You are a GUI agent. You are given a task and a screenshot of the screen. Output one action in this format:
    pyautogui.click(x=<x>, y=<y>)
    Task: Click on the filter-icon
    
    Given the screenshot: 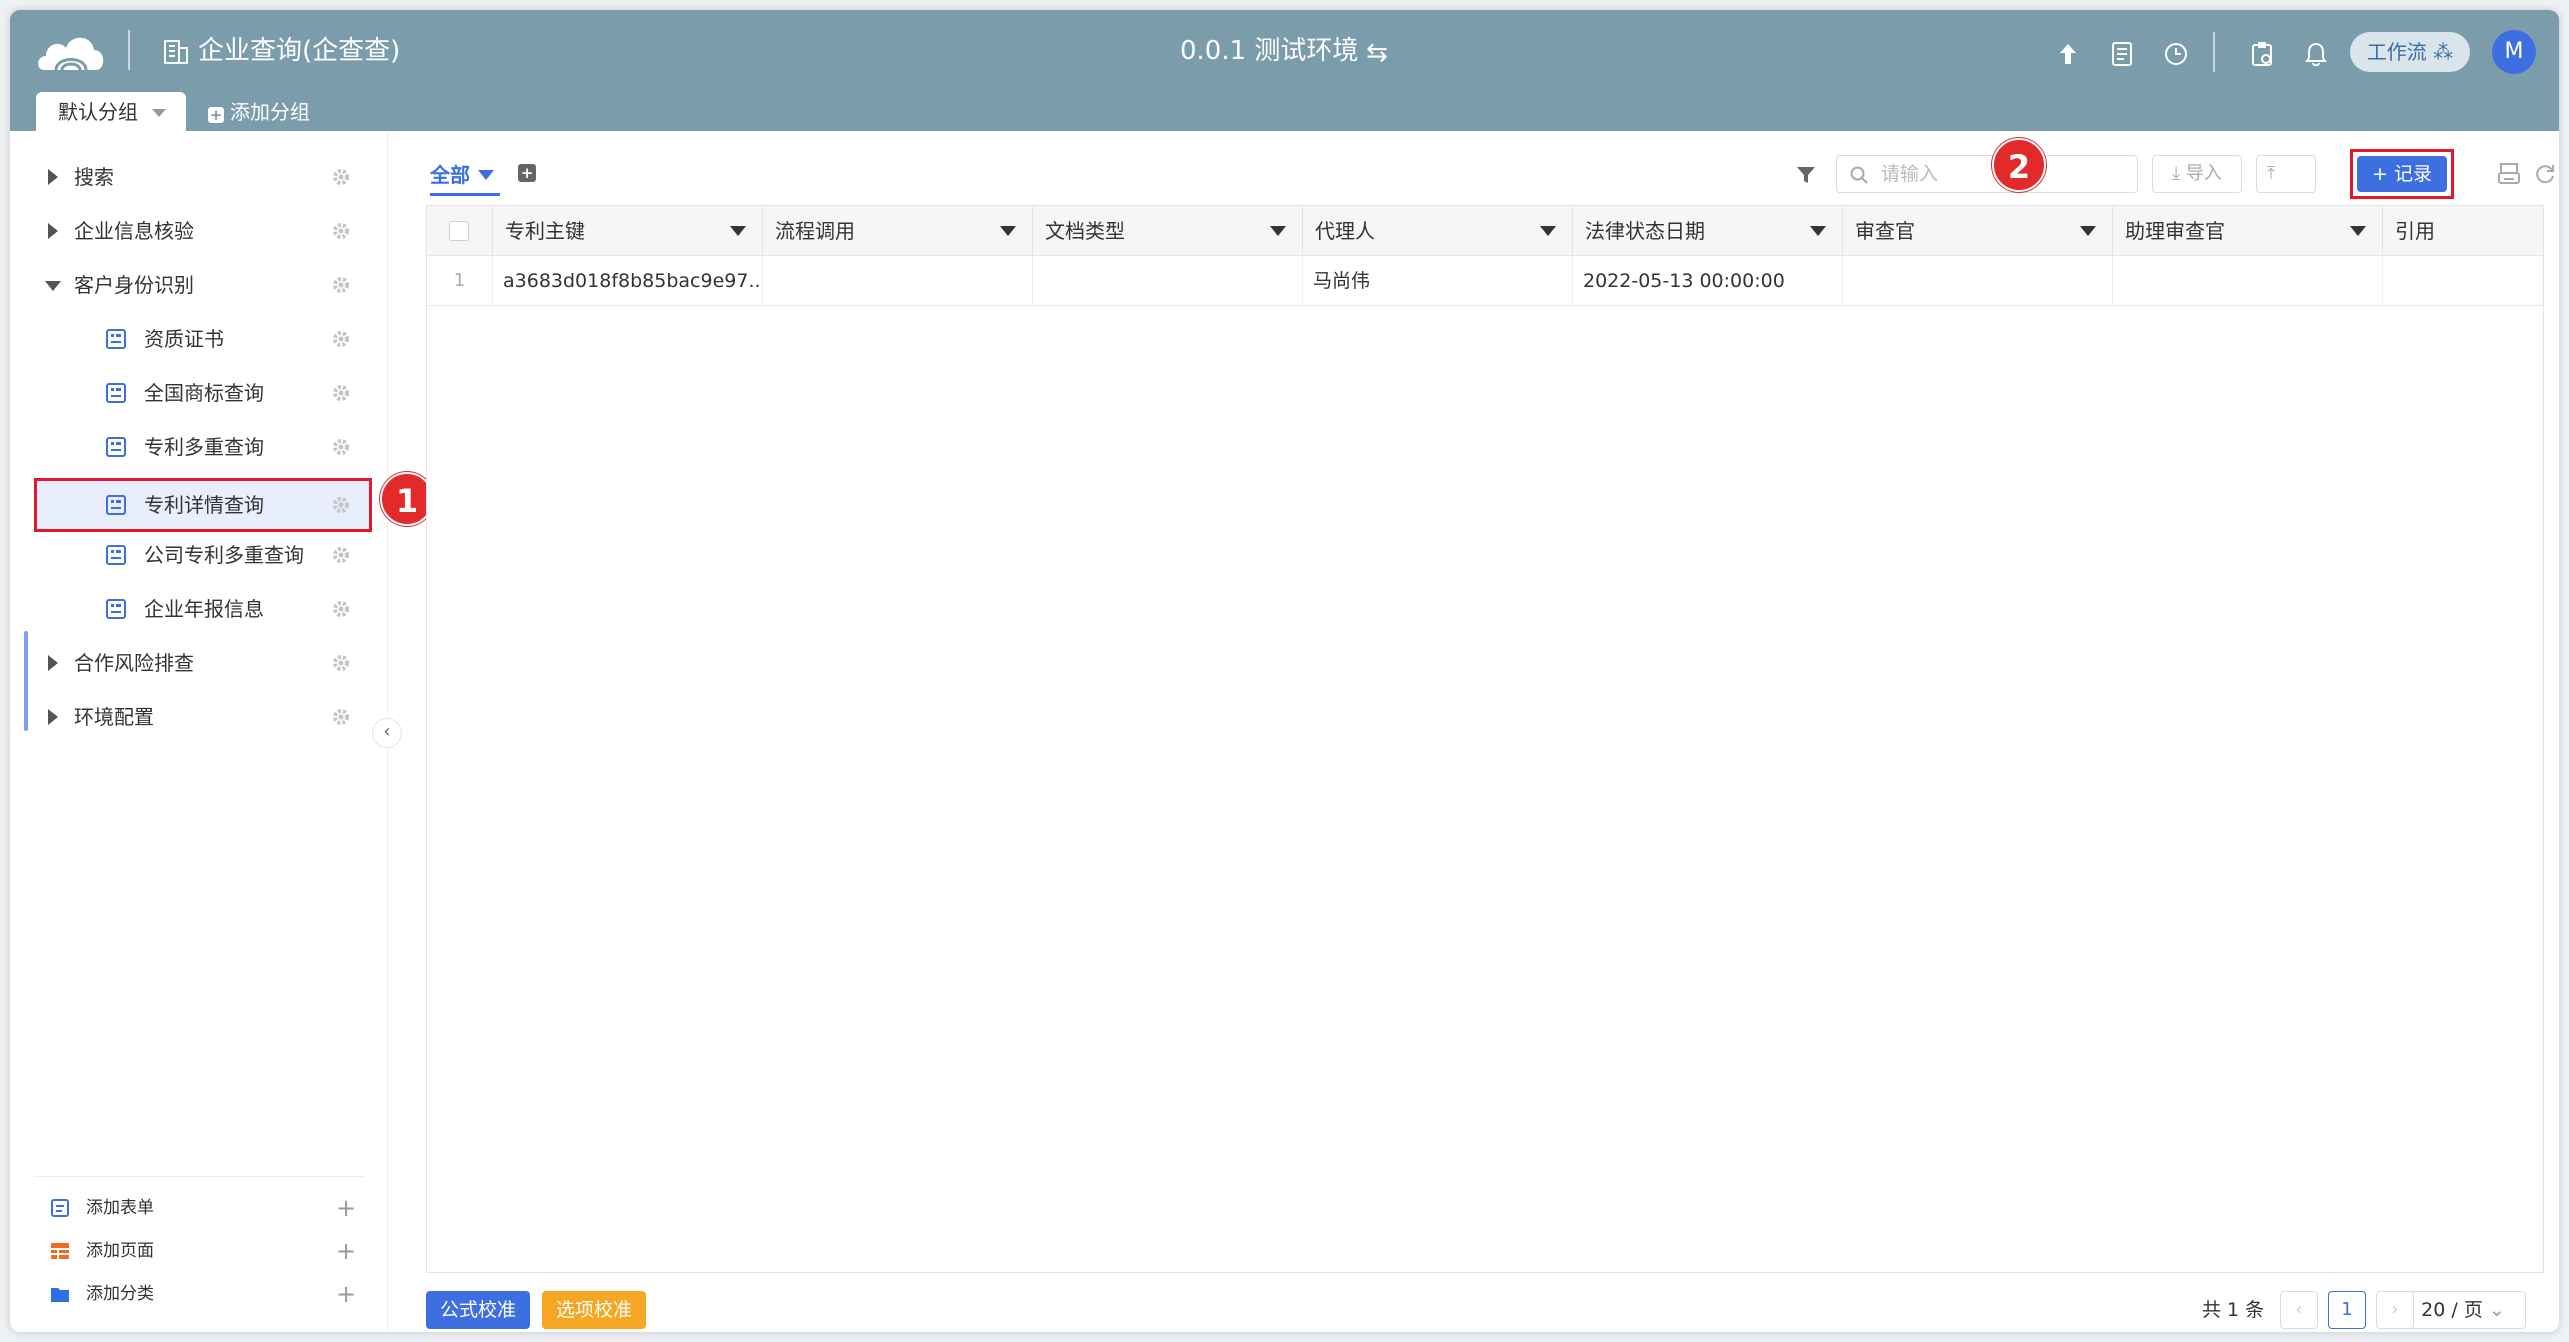 What is the action you would take?
    pyautogui.click(x=1806, y=175)
    